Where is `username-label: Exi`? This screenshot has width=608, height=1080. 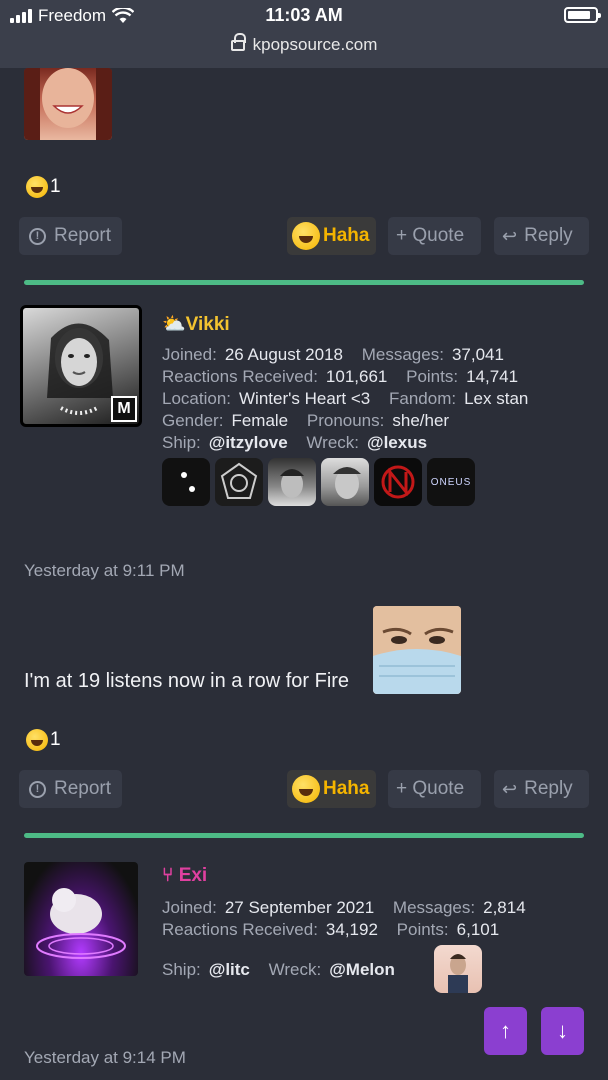
username-label: Exi is located at coordinates (193, 875).